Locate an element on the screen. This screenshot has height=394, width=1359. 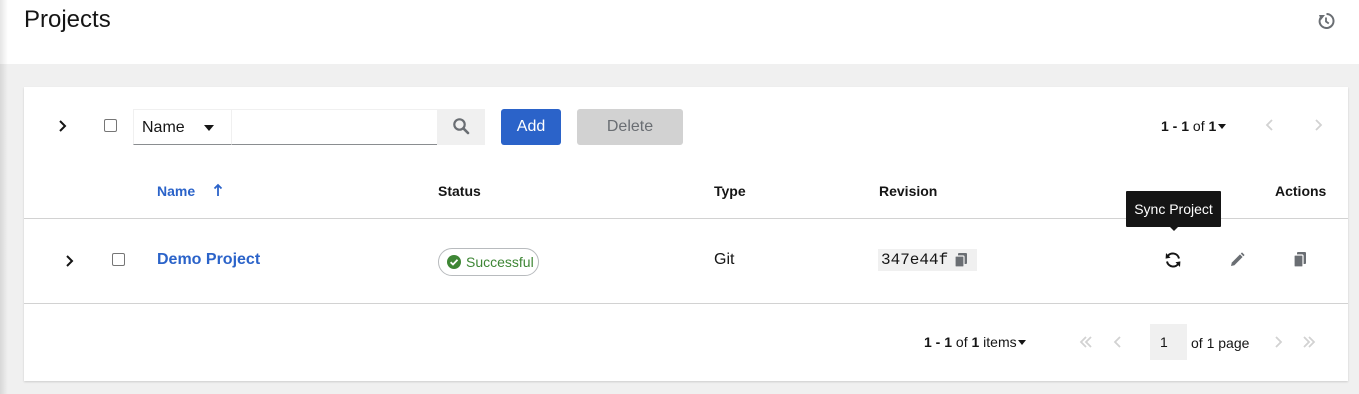
top-pagination-summary: 1 - 1 of 1 is located at coordinates (1188, 126).